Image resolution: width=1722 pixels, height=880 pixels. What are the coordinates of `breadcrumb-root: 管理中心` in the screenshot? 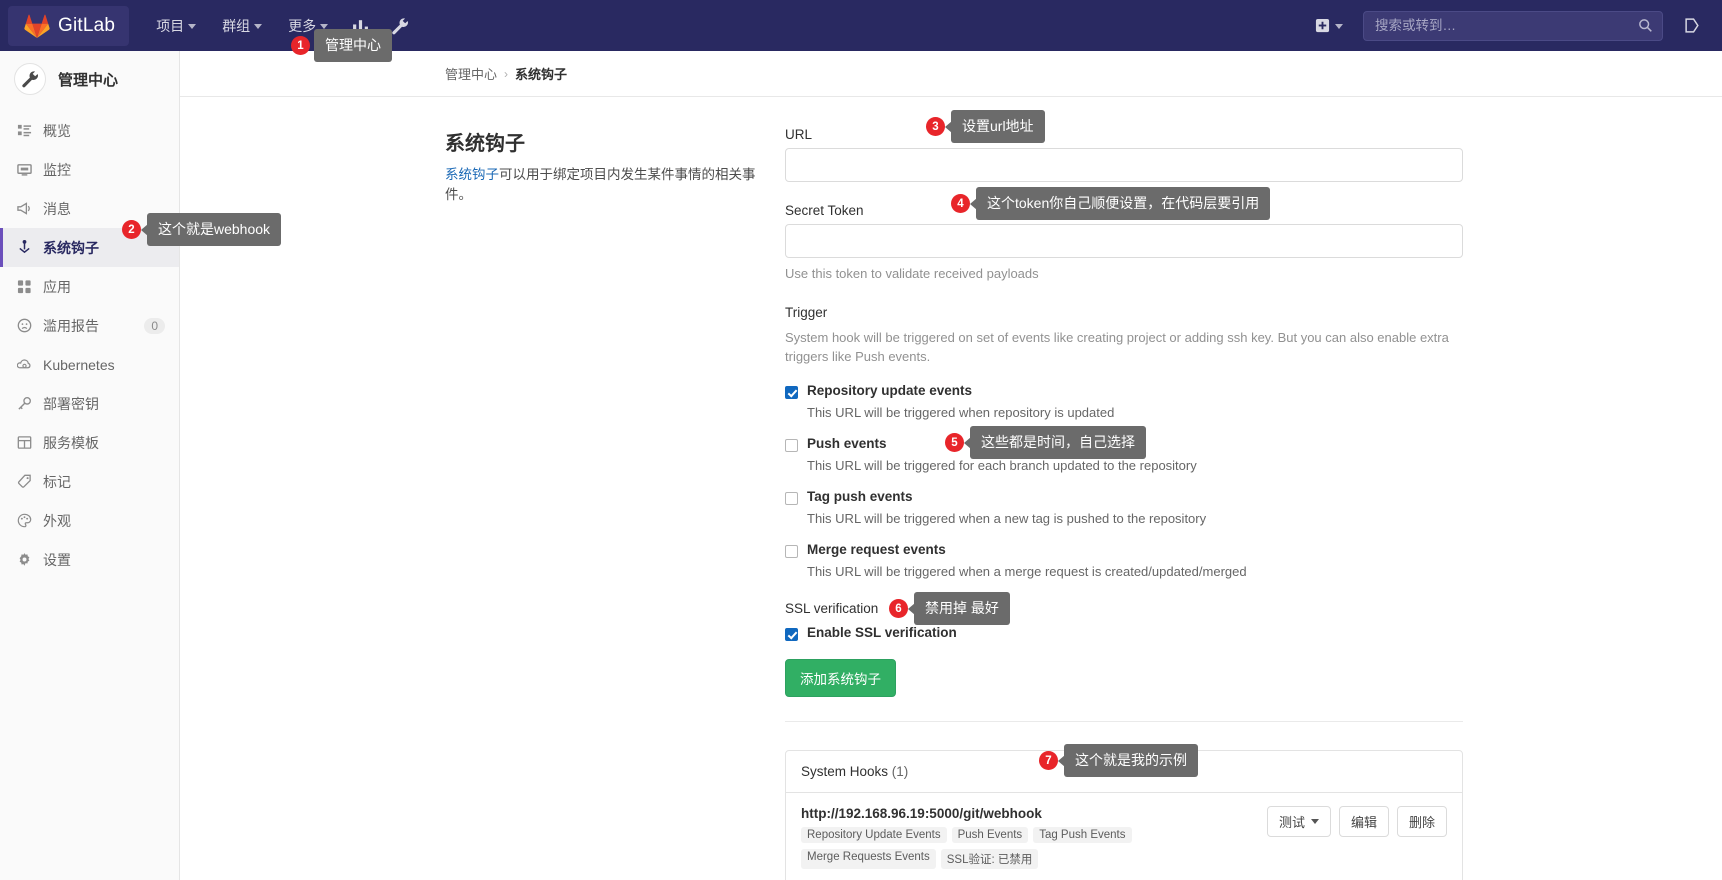 It's located at (471, 73).